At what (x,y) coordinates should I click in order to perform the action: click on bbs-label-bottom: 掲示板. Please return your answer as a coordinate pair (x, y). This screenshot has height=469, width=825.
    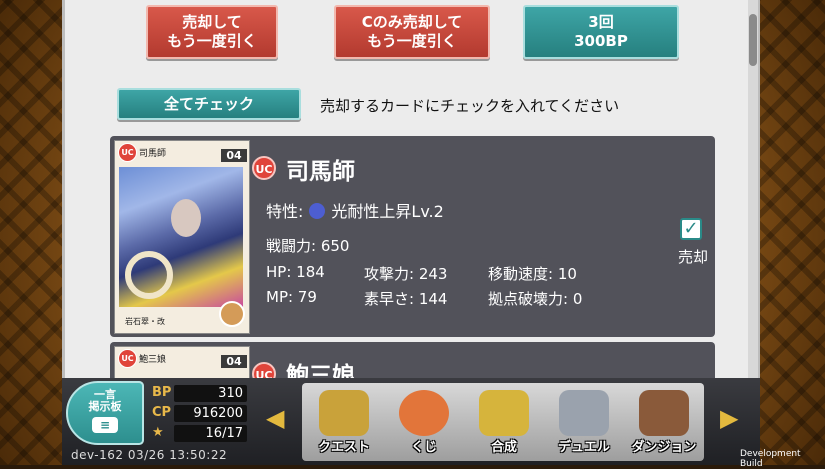
    Looking at the image, I should click on (105, 406).